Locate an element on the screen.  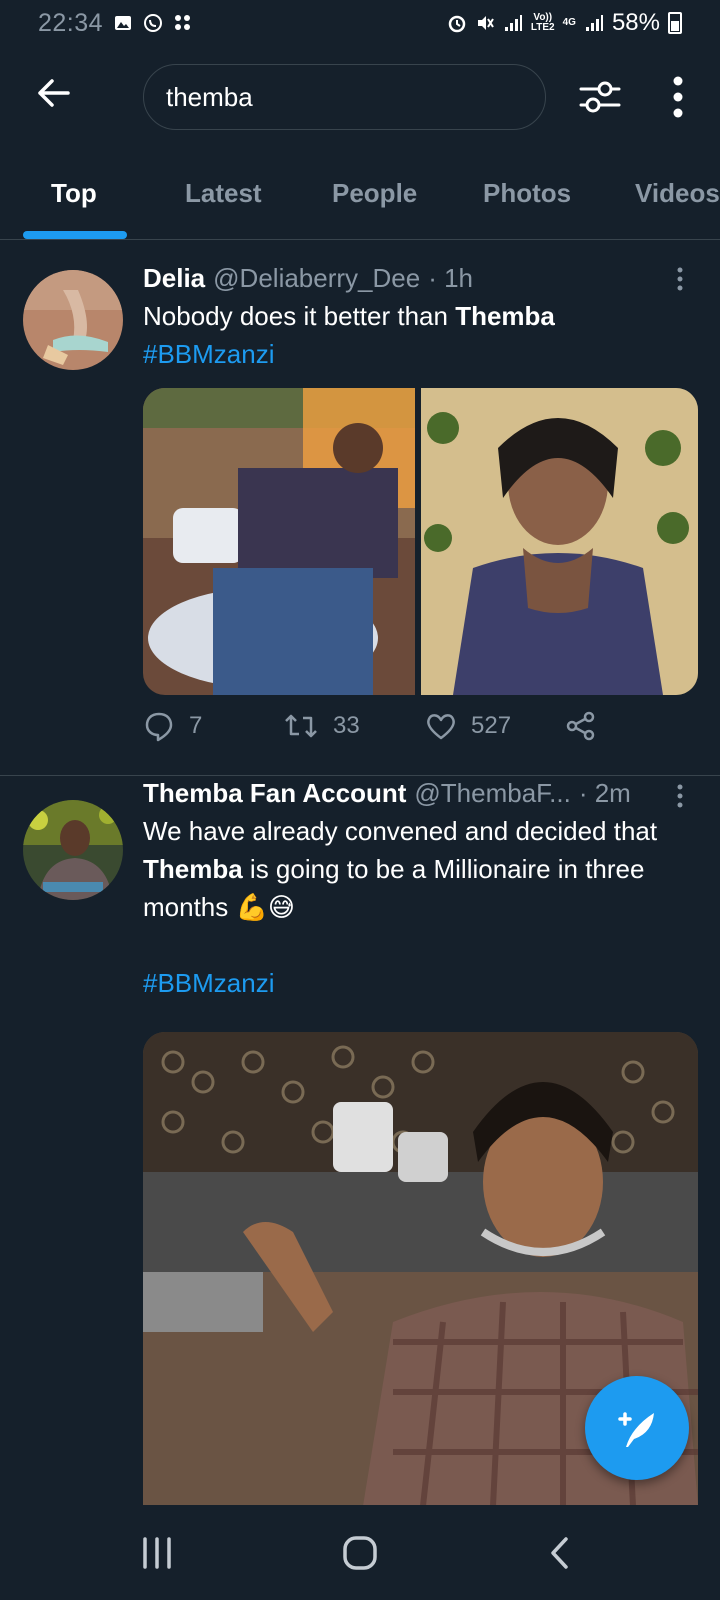
back-button is located at coordinates (53, 93).